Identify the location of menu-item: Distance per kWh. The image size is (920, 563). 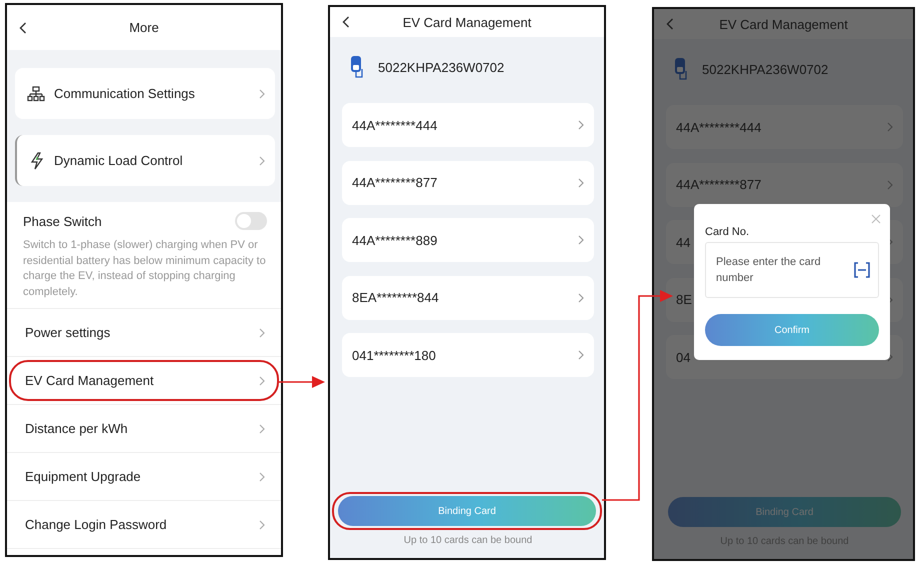
(144, 428).